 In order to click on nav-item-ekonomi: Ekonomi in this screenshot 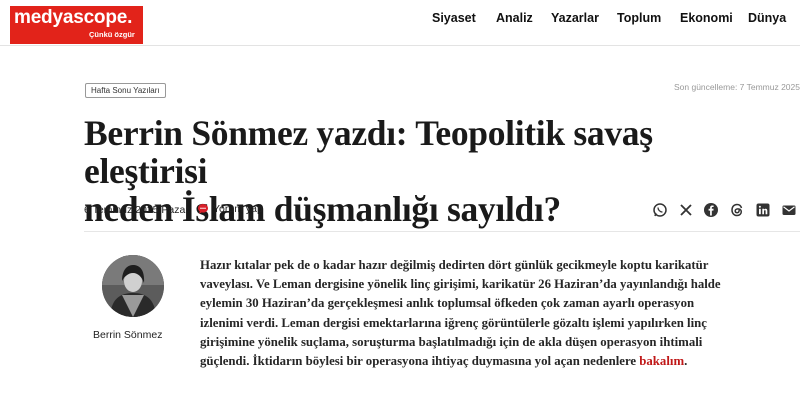, I will do `click(706, 18)`.